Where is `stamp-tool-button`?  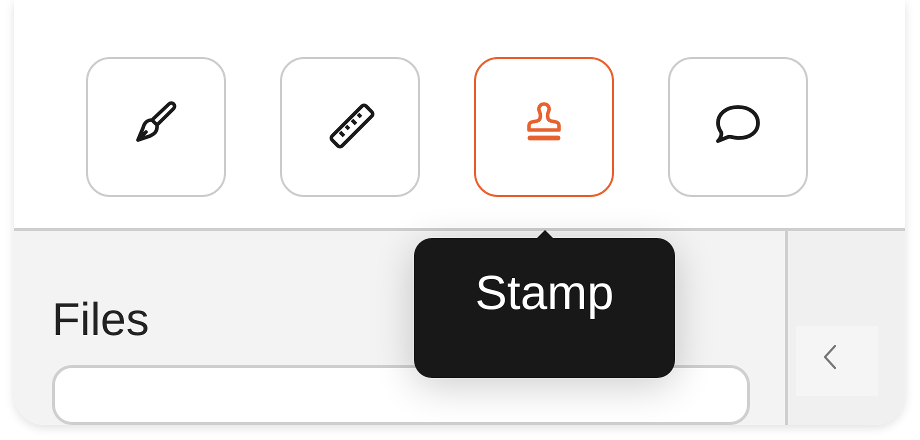 stamp-tool-button is located at coordinates (544, 127).